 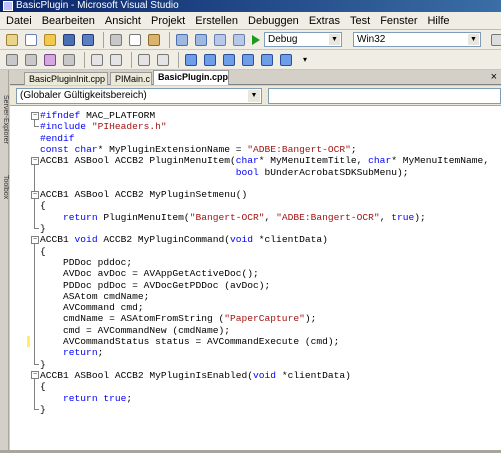 I want to click on undo-icon, so click(x=182, y=40).